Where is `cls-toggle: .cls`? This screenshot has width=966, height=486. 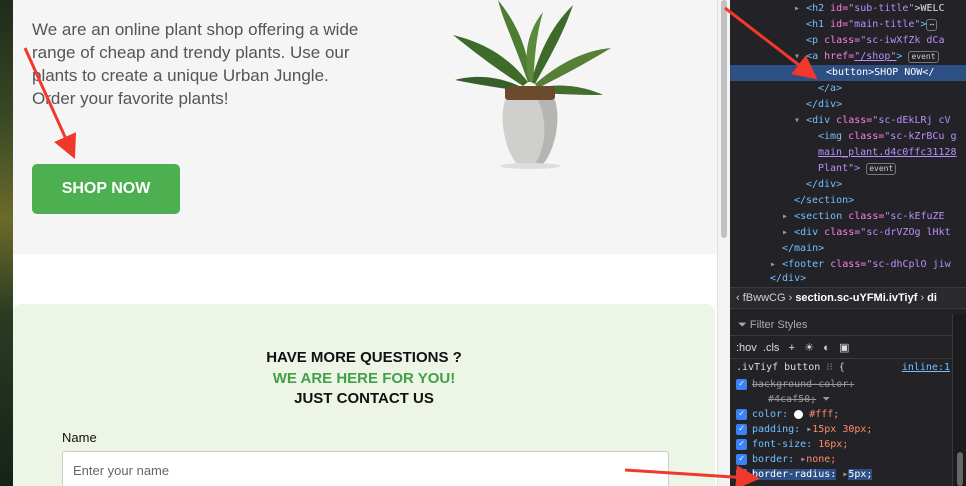 cls-toggle: .cls is located at coordinates (771, 348).